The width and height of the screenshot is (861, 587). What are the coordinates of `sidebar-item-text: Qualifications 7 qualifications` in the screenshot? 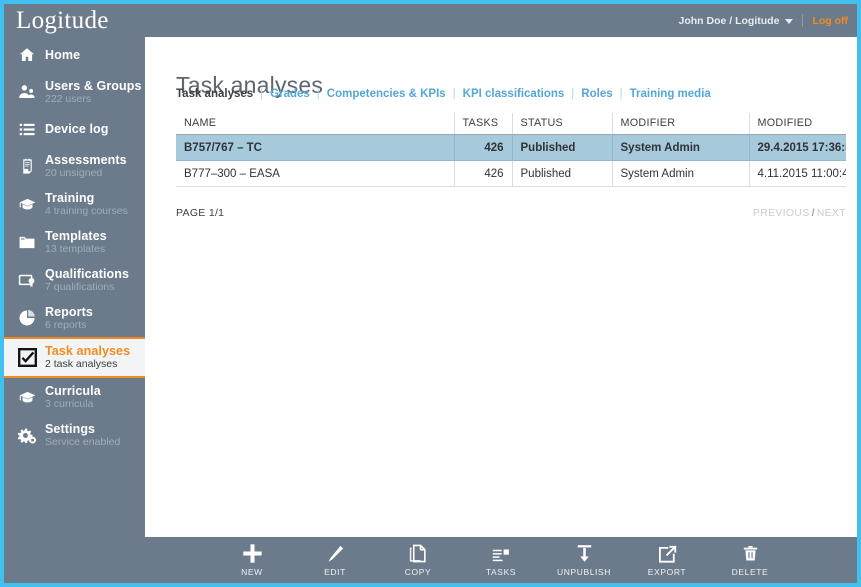 It's located at (85, 280).